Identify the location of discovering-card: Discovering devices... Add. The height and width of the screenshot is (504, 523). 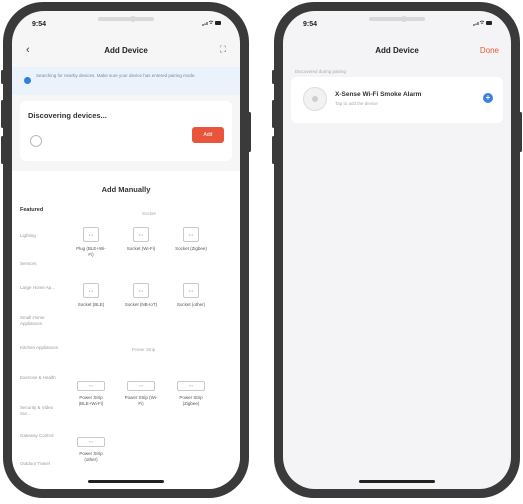
(126, 131).